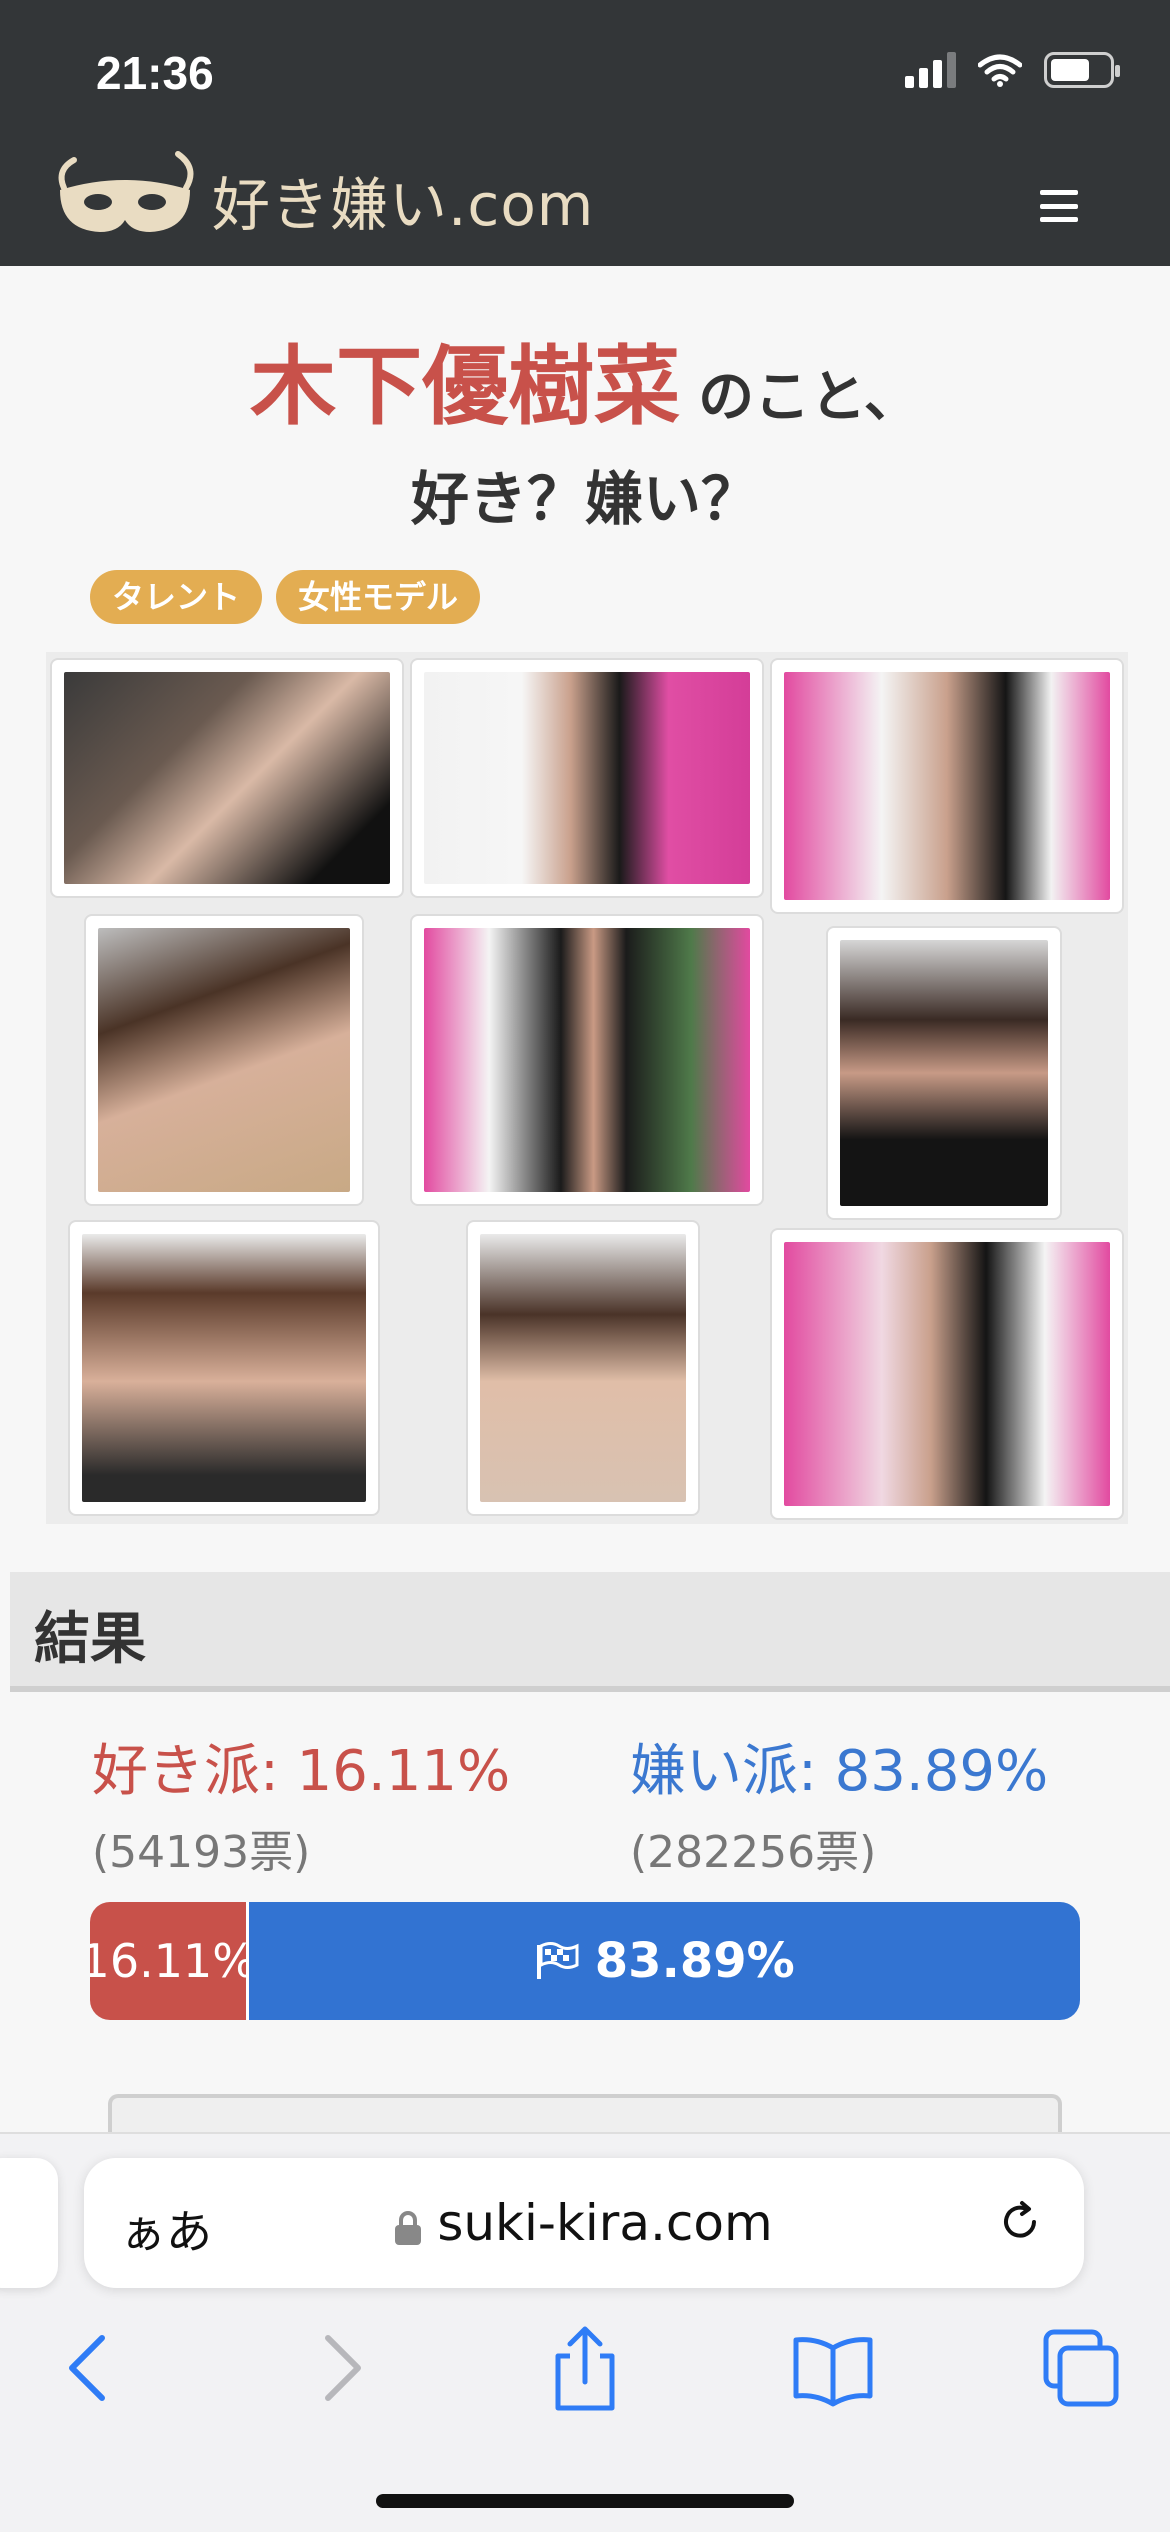 The height and width of the screenshot is (2532, 1170). Describe the element at coordinates (584, 499) in the screenshot. I see `page-question: 好き？嫌い？` at that location.